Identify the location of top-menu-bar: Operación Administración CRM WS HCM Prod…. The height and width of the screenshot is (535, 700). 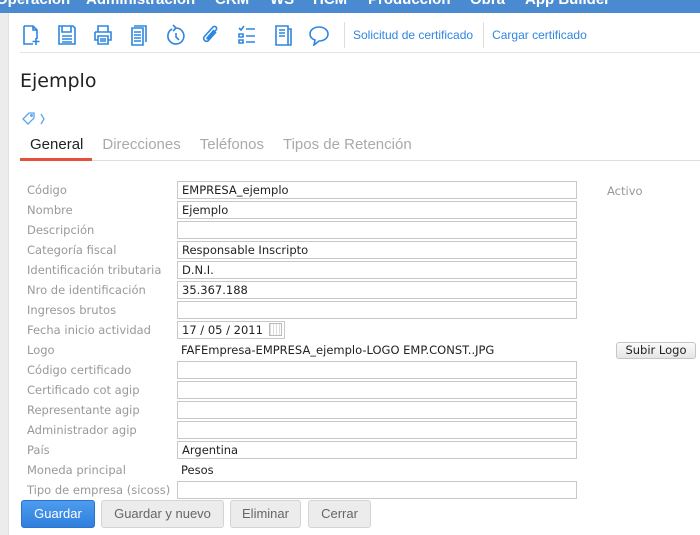
(350, 6).